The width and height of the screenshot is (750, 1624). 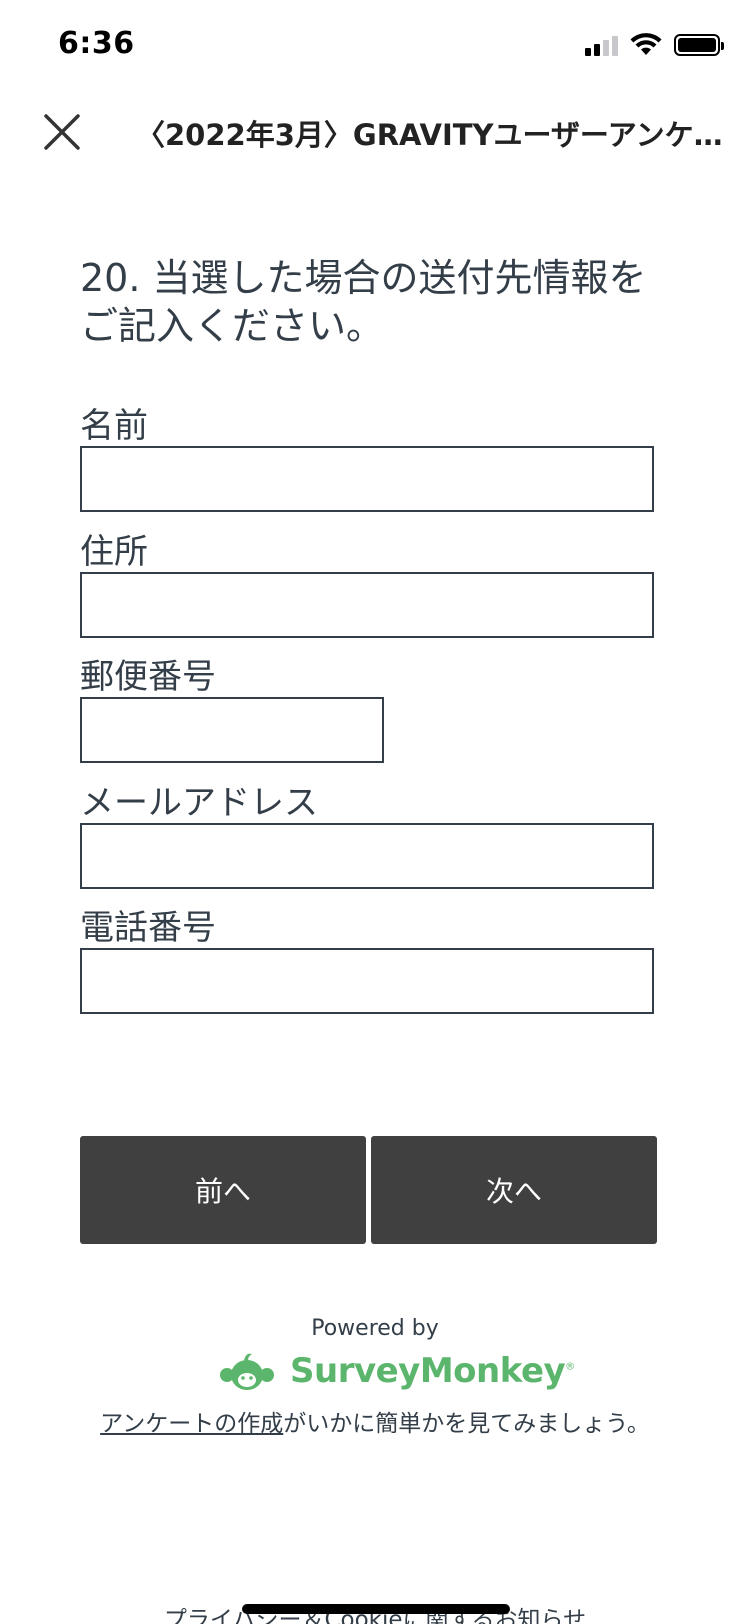 What do you see at coordinates (199, 803) in the screenshot?
I see `email-label: メールアドレス` at bounding box center [199, 803].